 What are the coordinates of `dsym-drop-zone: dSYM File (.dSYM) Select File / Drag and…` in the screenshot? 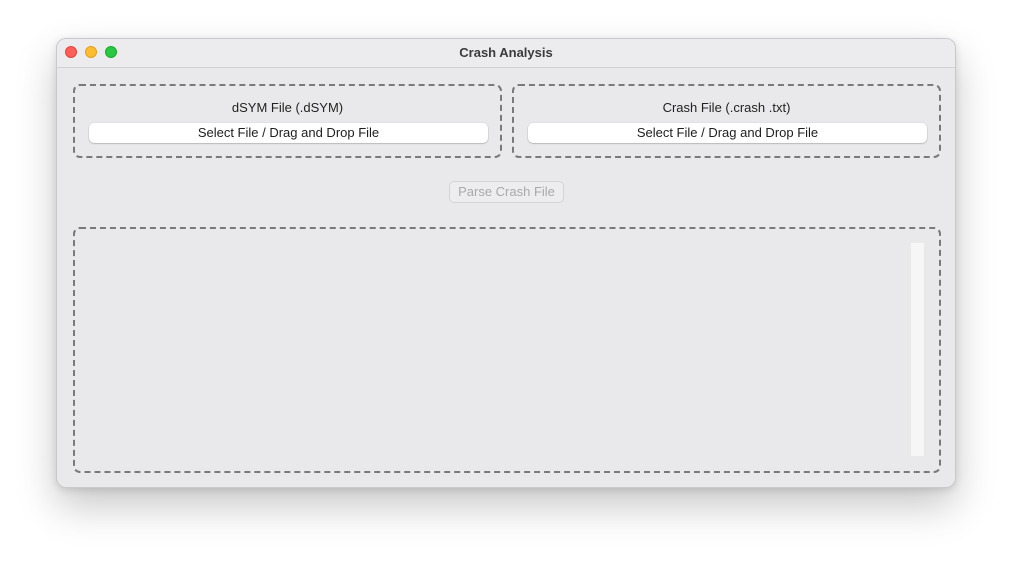 It's located at (287, 121).